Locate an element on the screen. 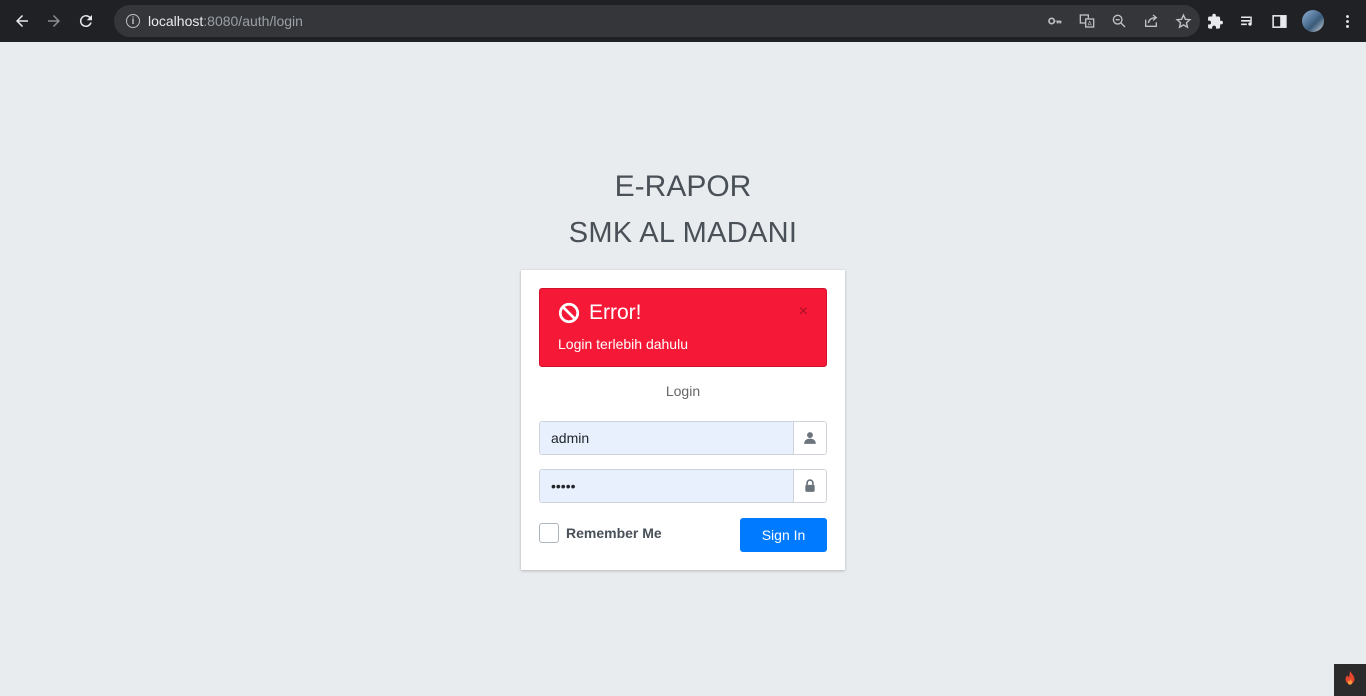  browser-toolbar: i localhost:8080/auth/login A is located at coordinates (683, 21).